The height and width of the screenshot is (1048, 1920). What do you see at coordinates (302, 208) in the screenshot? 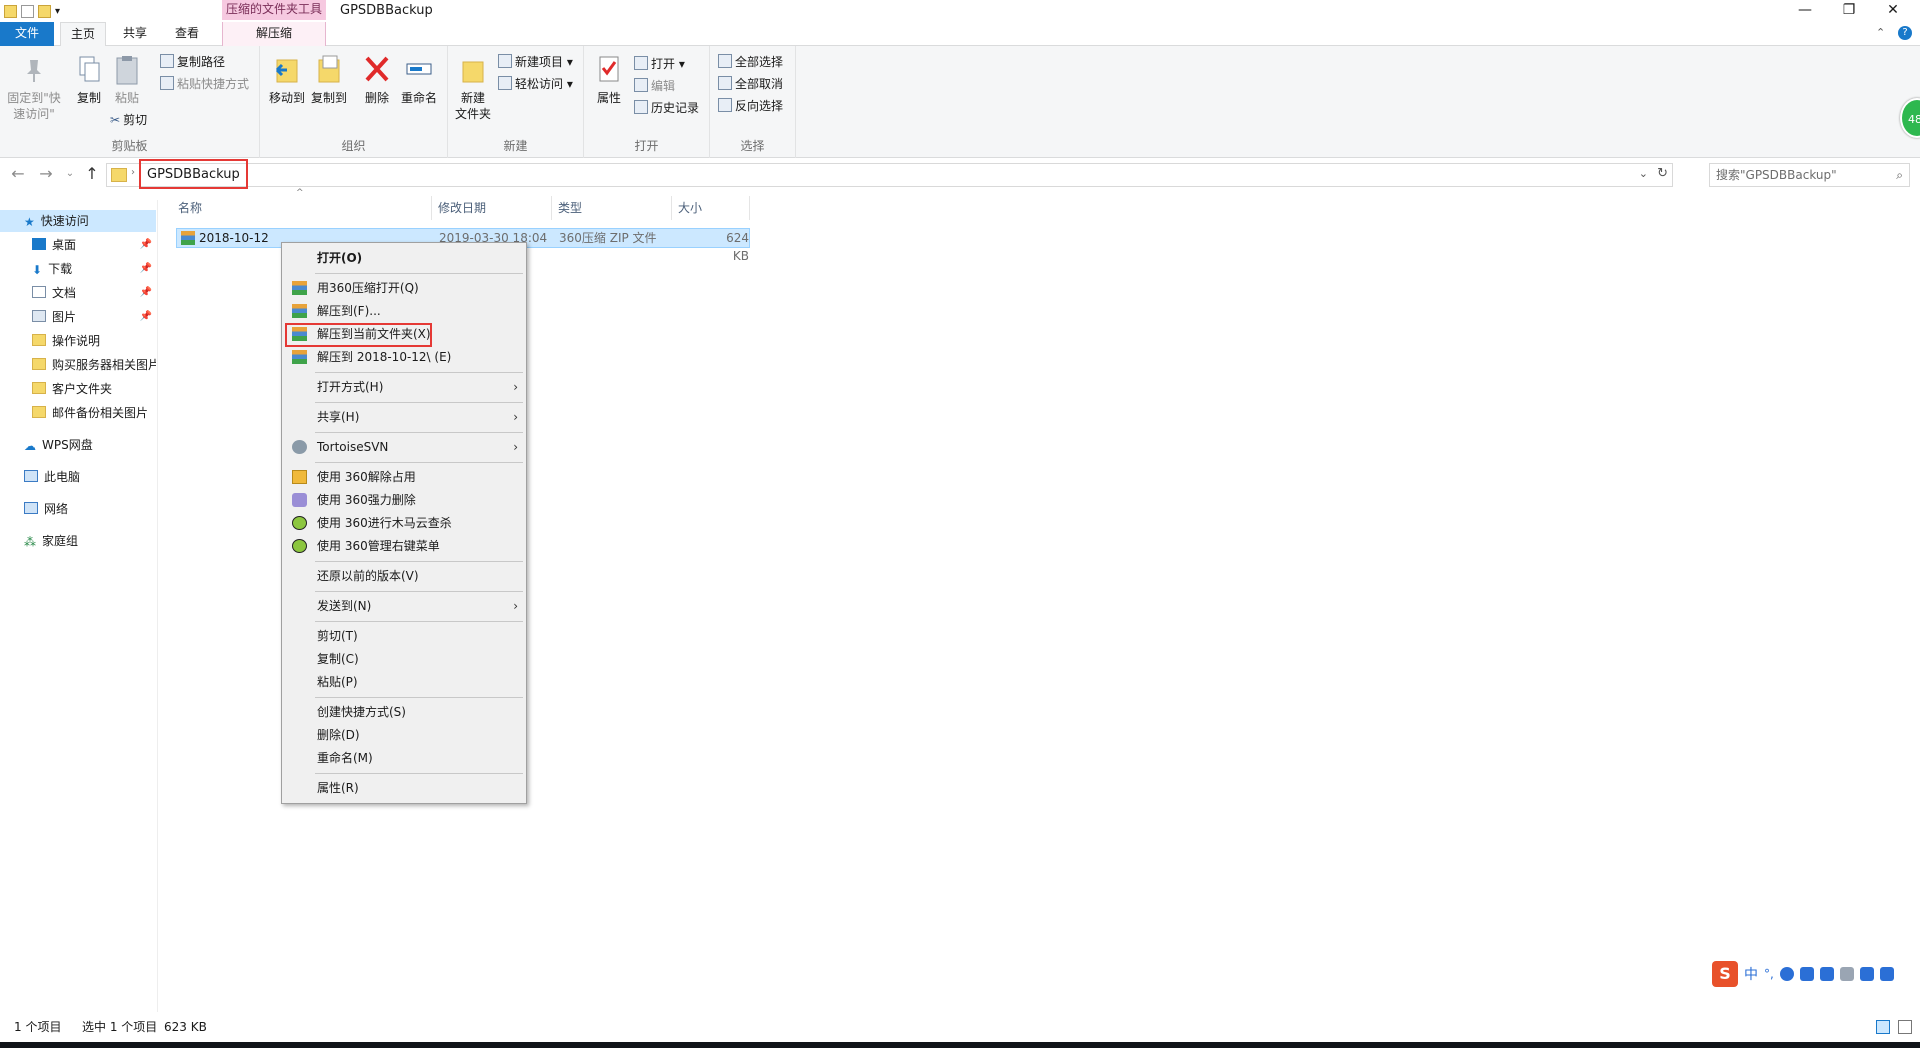
I see `column-header-name: 名称` at bounding box center [302, 208].